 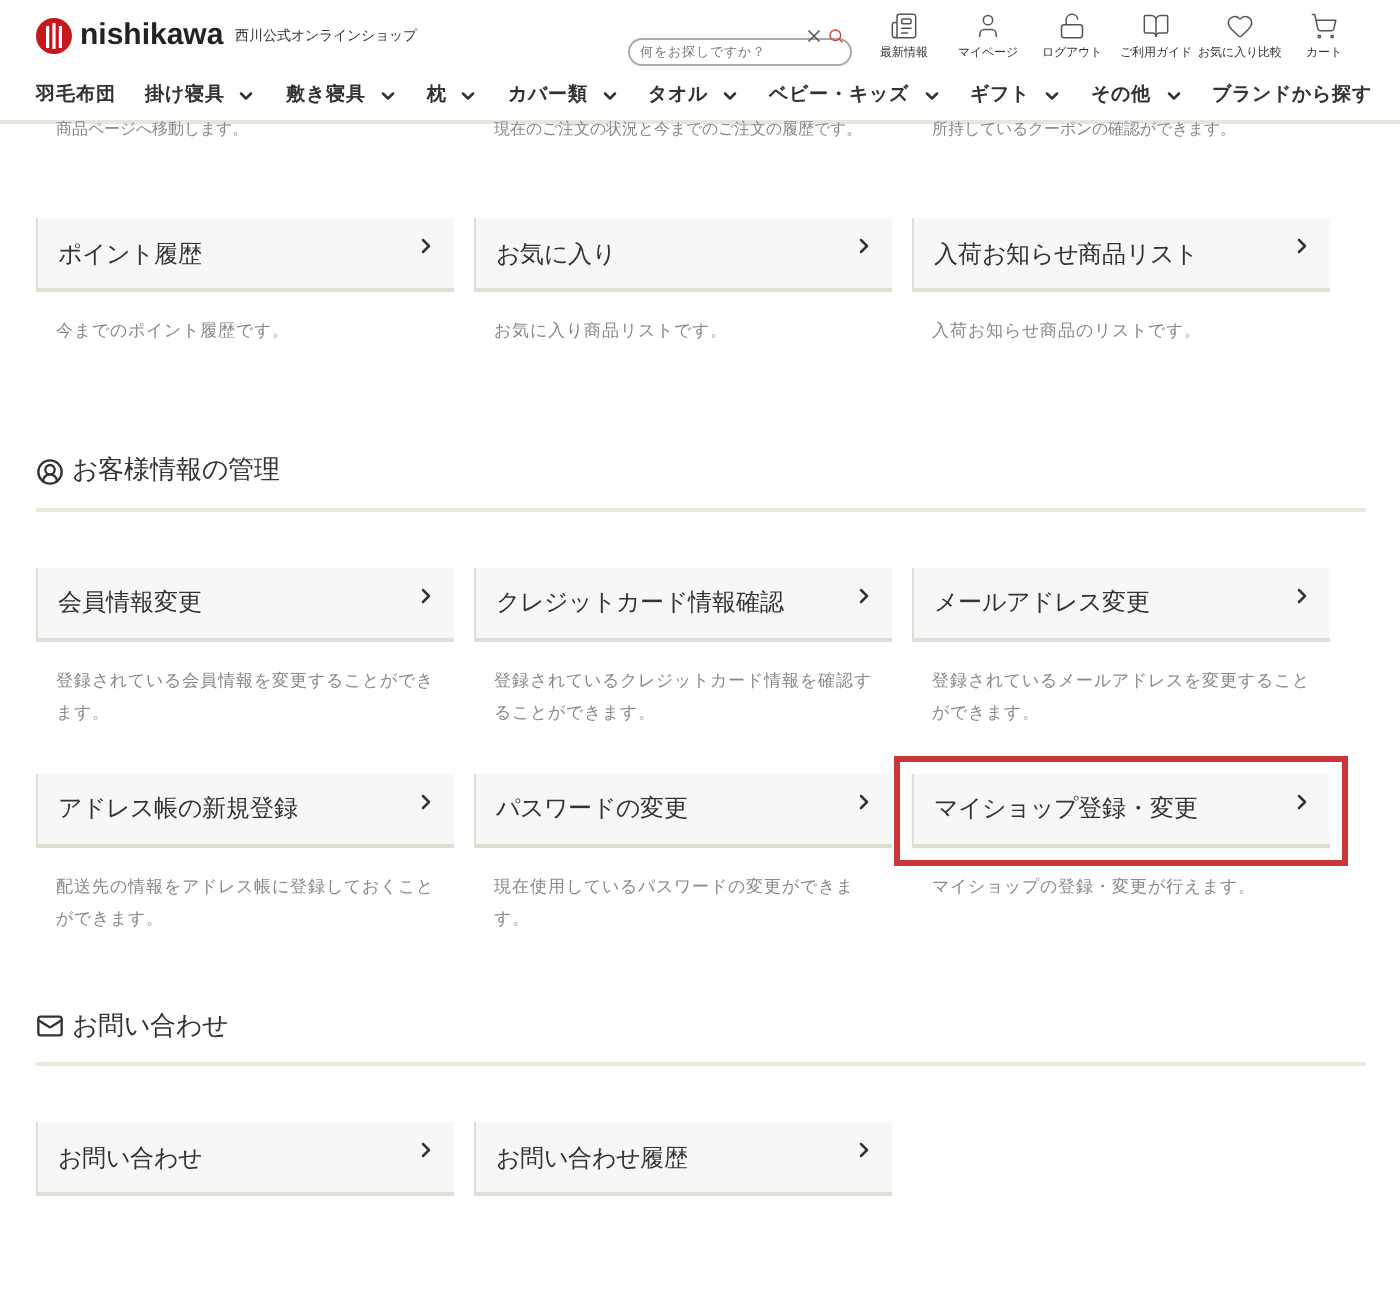 I want to click on card-description: 商品ページへ移動します。, so click(x=152, y=130).